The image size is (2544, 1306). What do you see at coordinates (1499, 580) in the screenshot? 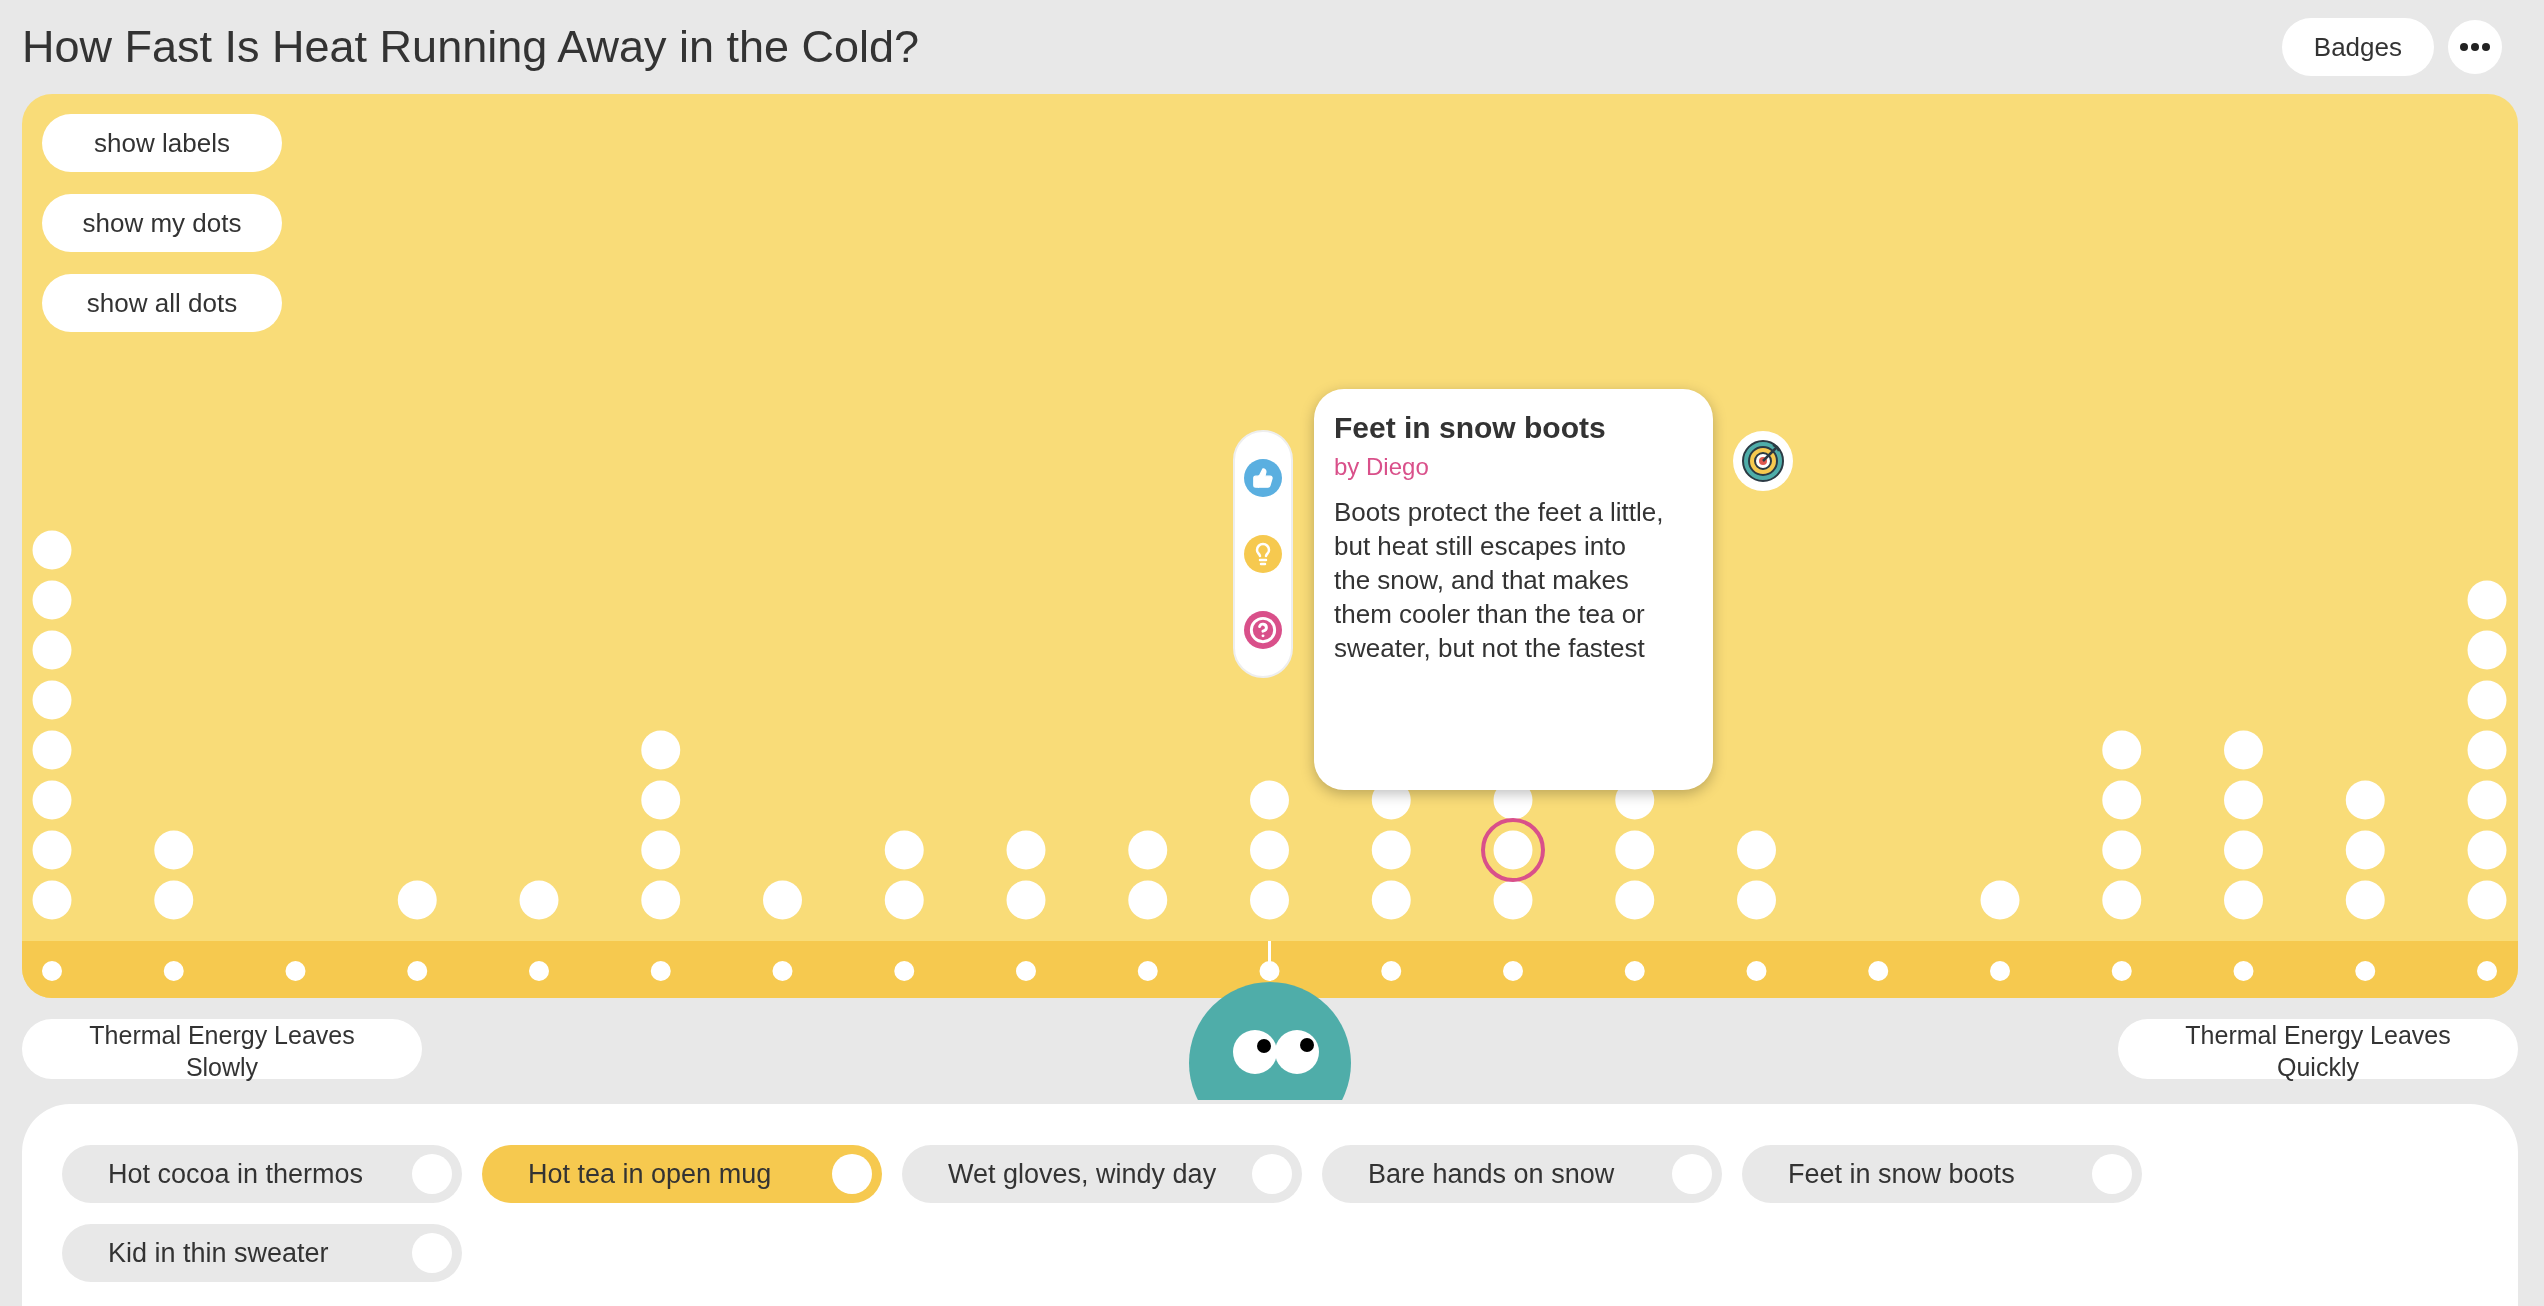
I see `comment-text: Boots protect the feet a little, but heat still escapes into the snow, and that makes them cooler than the tea or sweater, but not the fastest` at bounding box center [1499, 580].